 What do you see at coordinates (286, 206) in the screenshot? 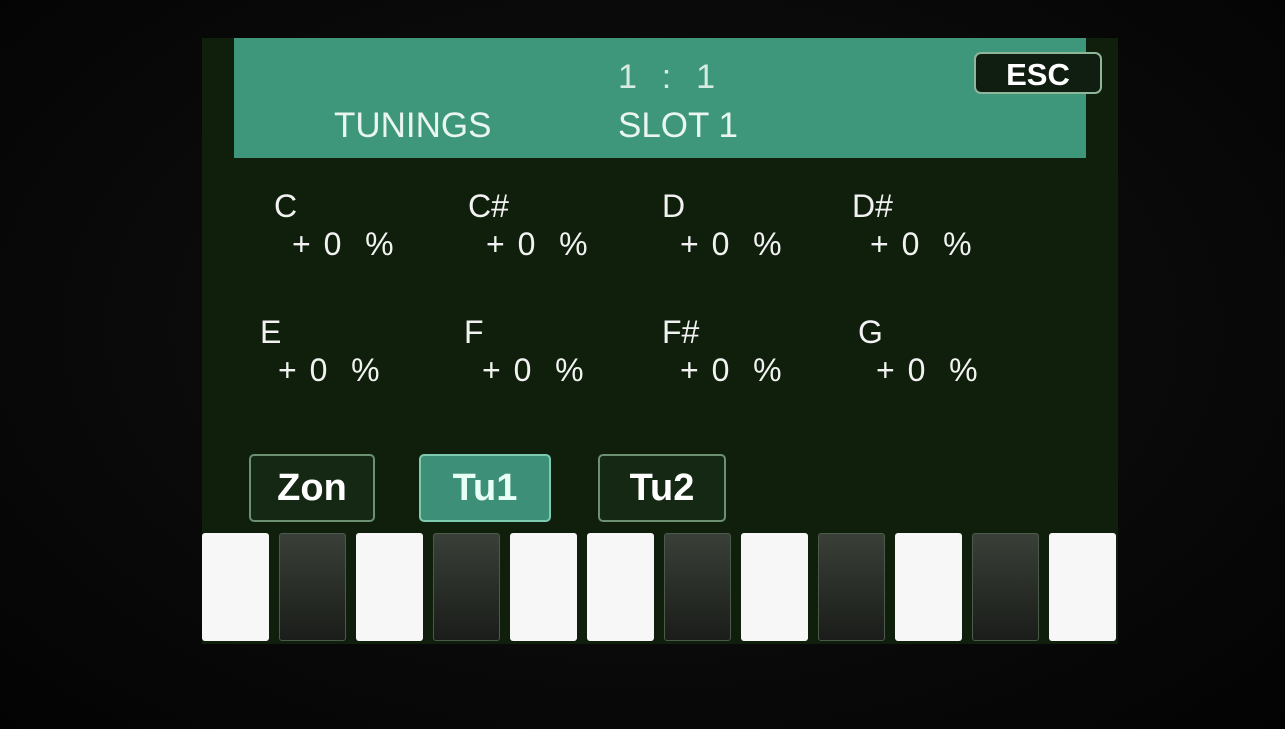
I see `note-name: C` at bounding box center [286, 206].